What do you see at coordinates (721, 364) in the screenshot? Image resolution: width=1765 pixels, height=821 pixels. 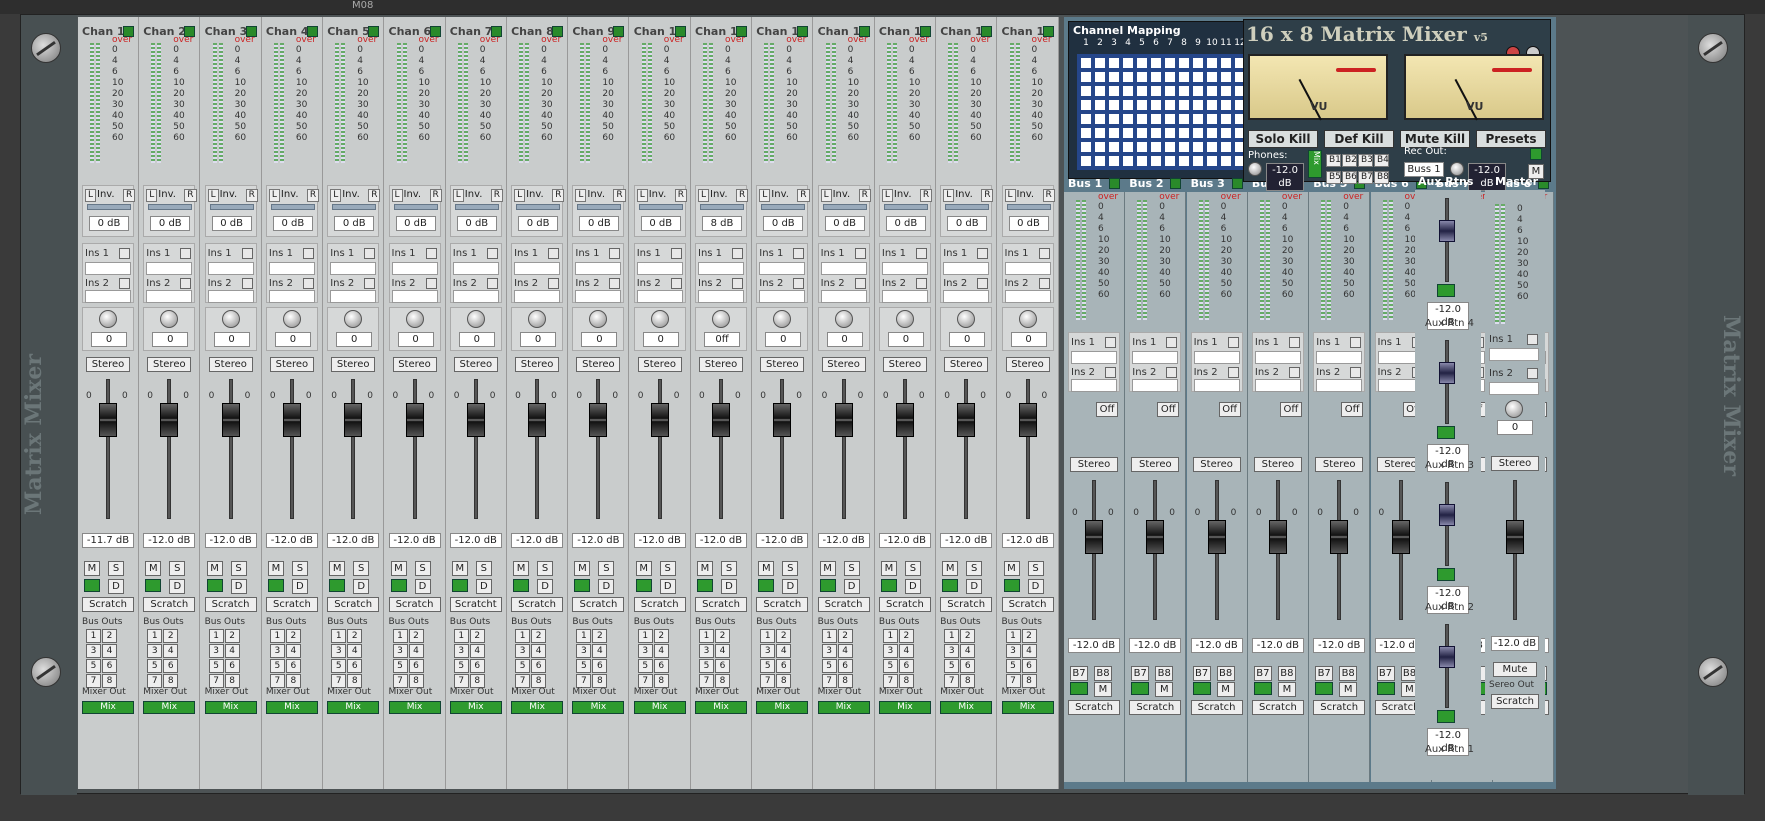 I see `stereo-button: Stereo` at bounding box center [721, 364].